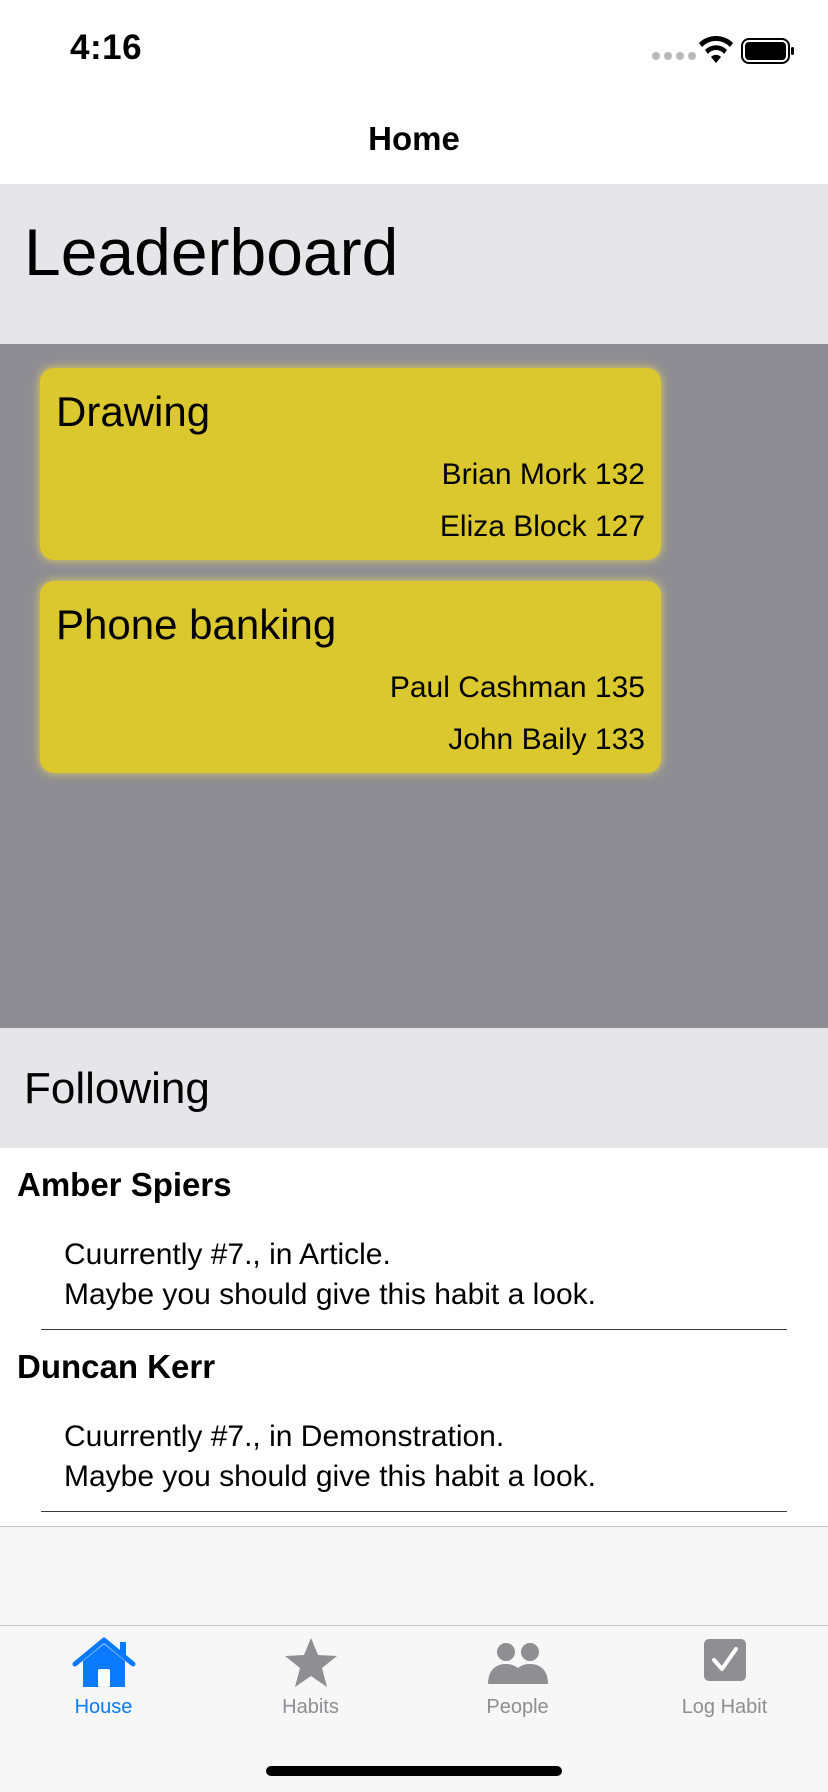 This screenshot has height=1792, width=828. I want to click on navigation-bar: Home, so click(414, 140).